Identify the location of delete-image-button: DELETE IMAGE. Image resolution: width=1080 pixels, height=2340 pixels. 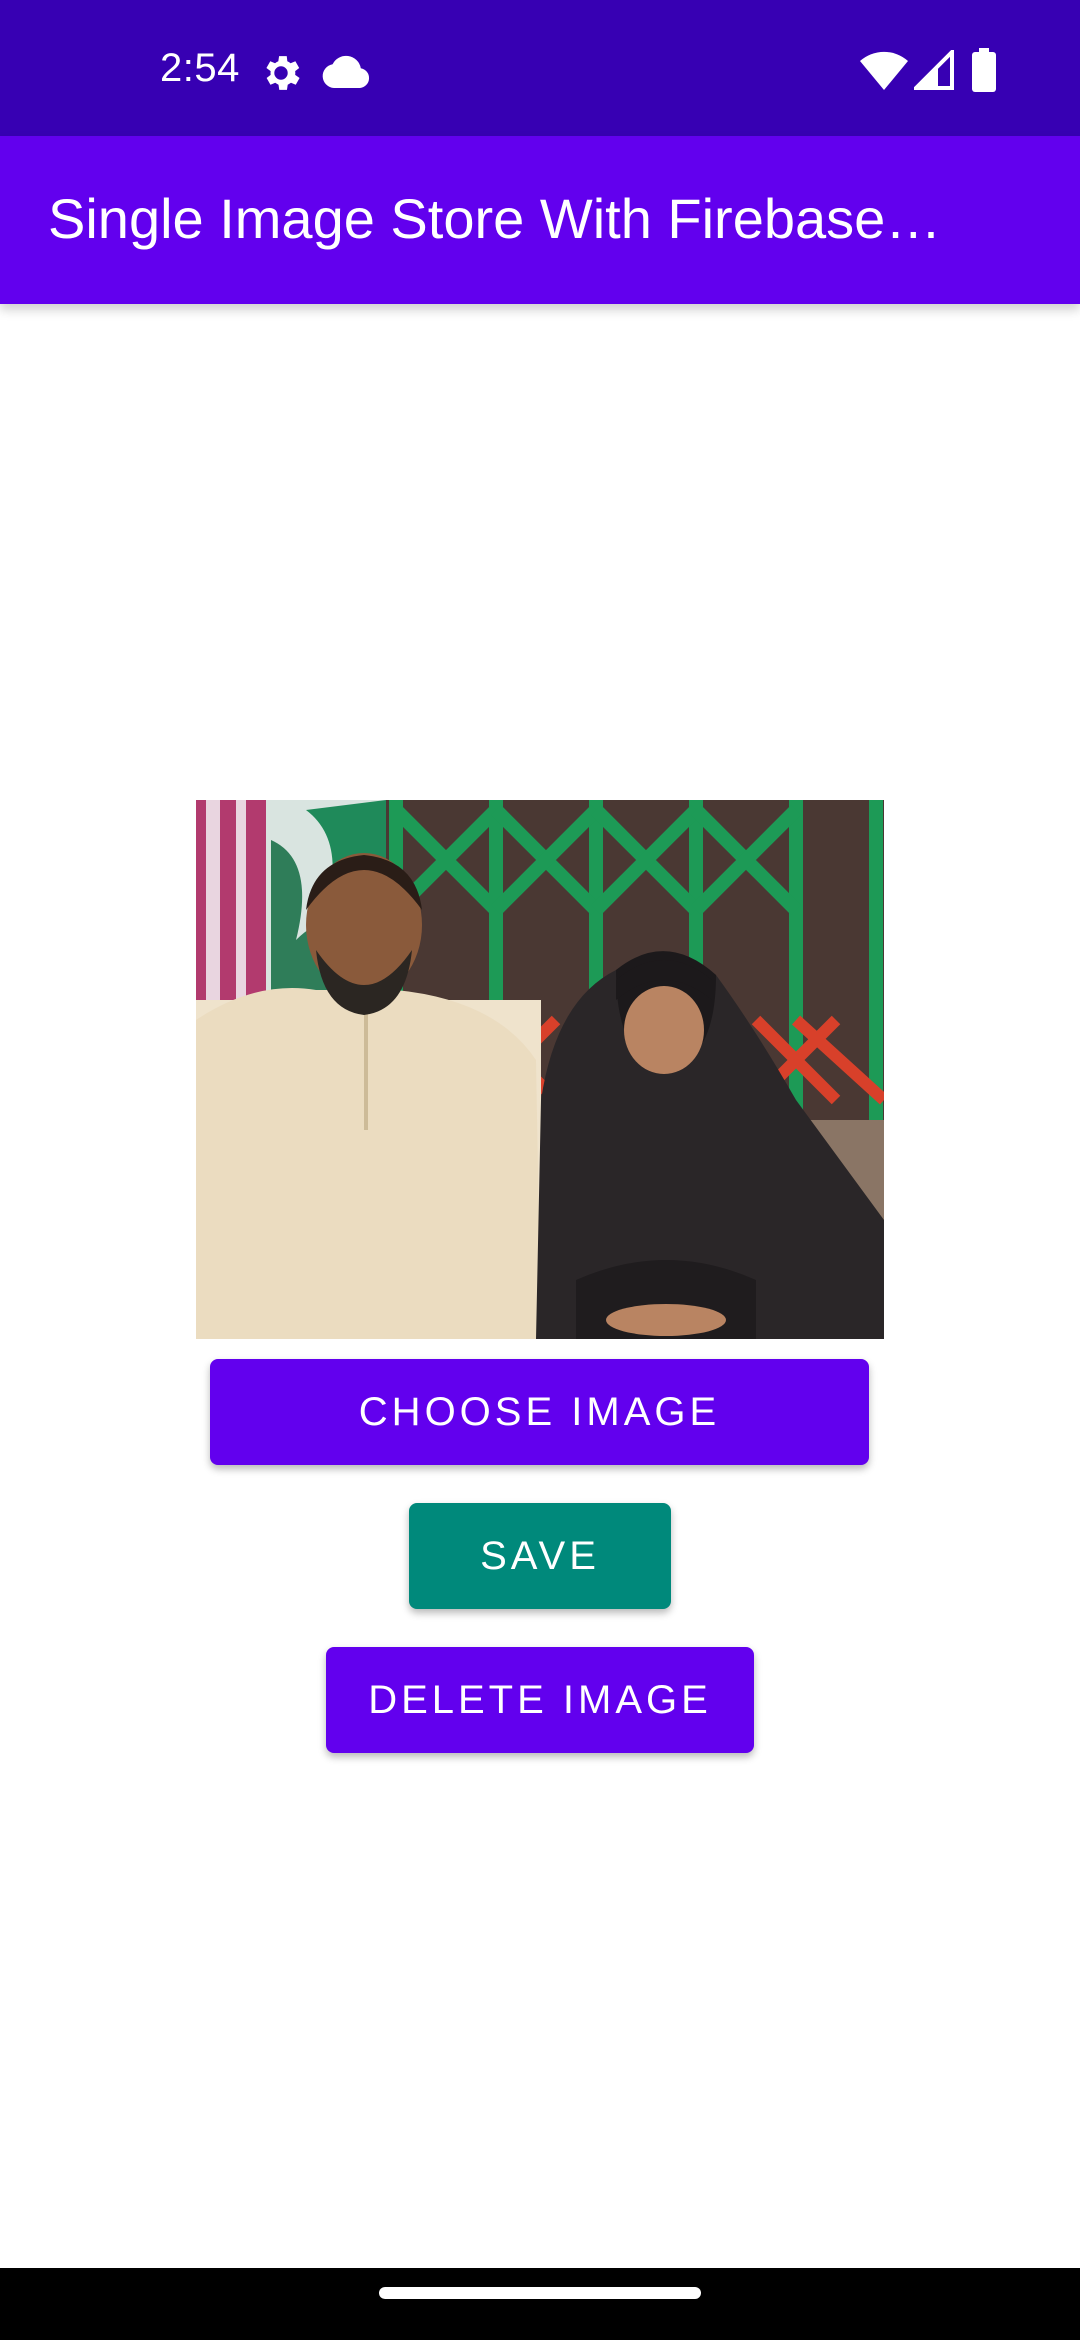
(540, 1700).